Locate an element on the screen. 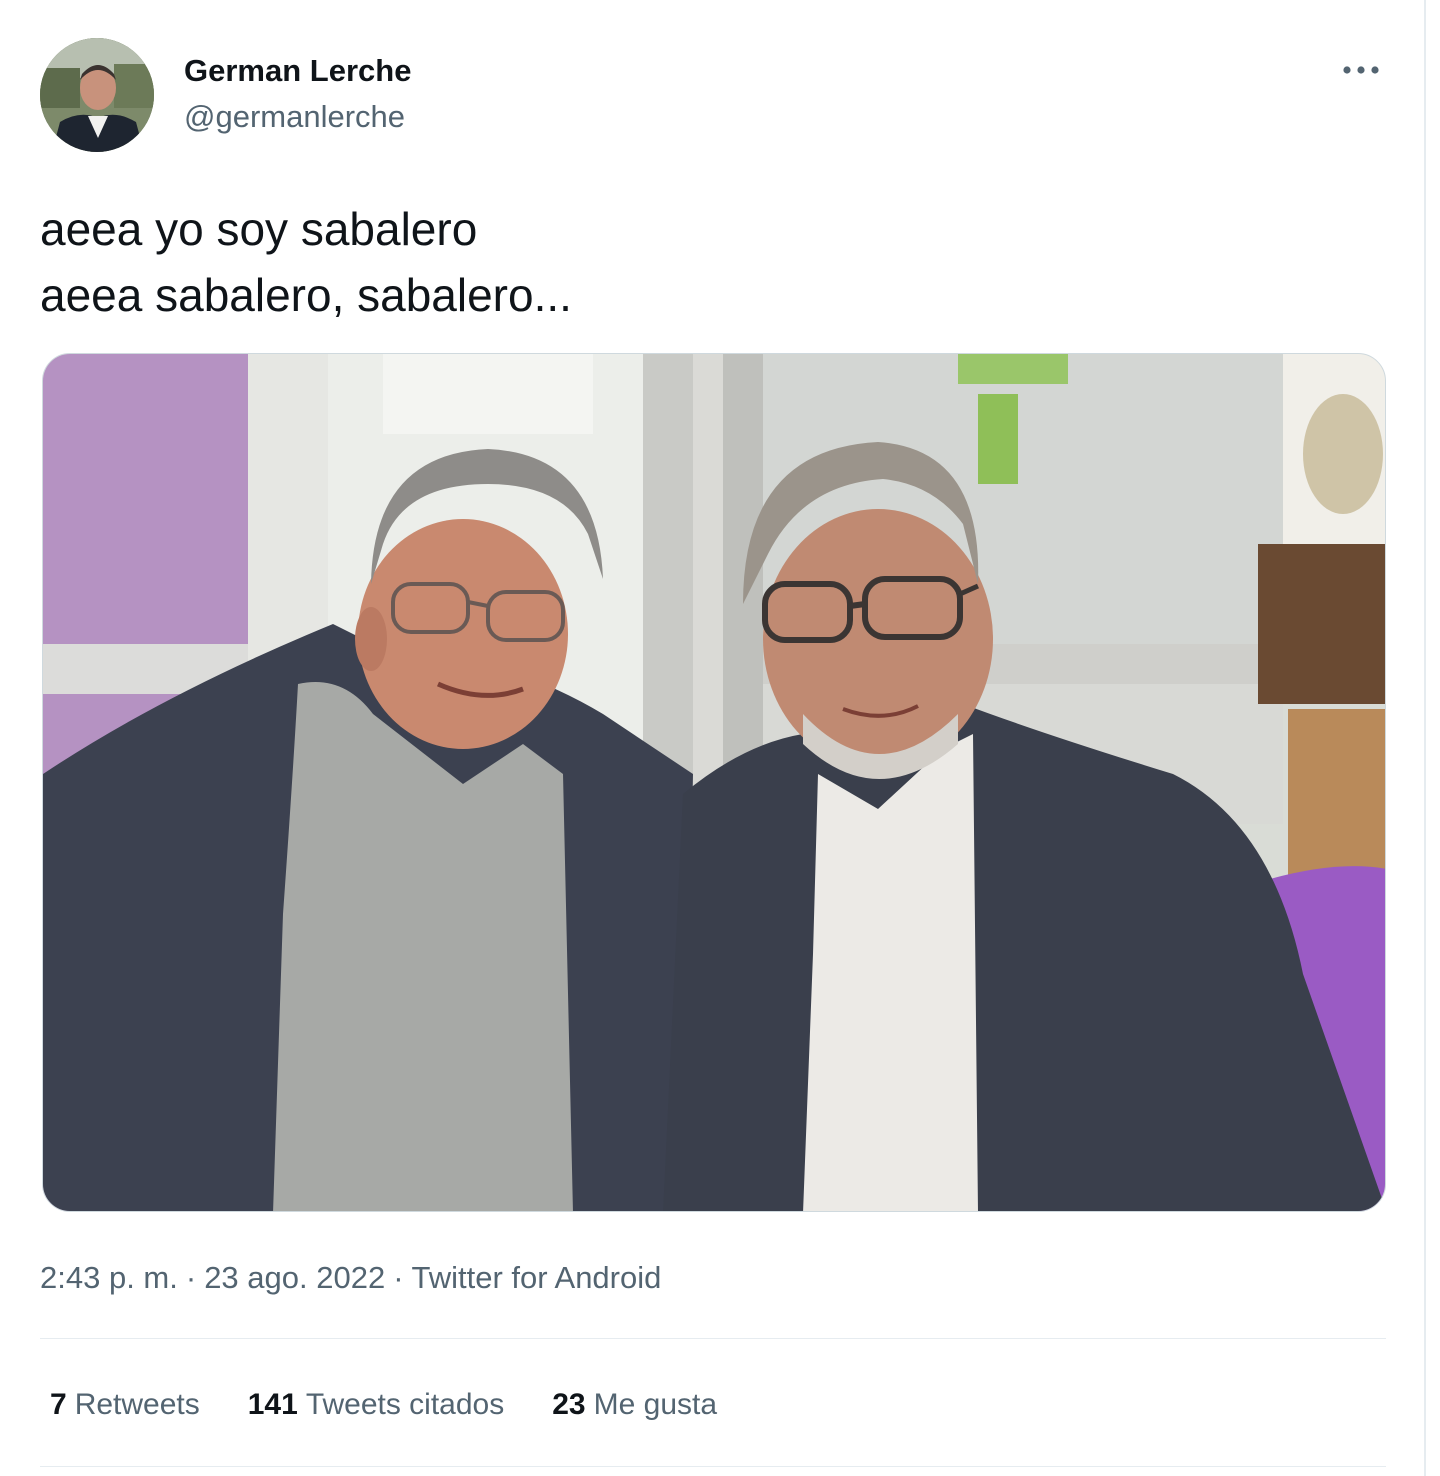 The width and height of the screenshot is (1440, 1476). ellipsis-icon is located at coordinates (1361, 70).